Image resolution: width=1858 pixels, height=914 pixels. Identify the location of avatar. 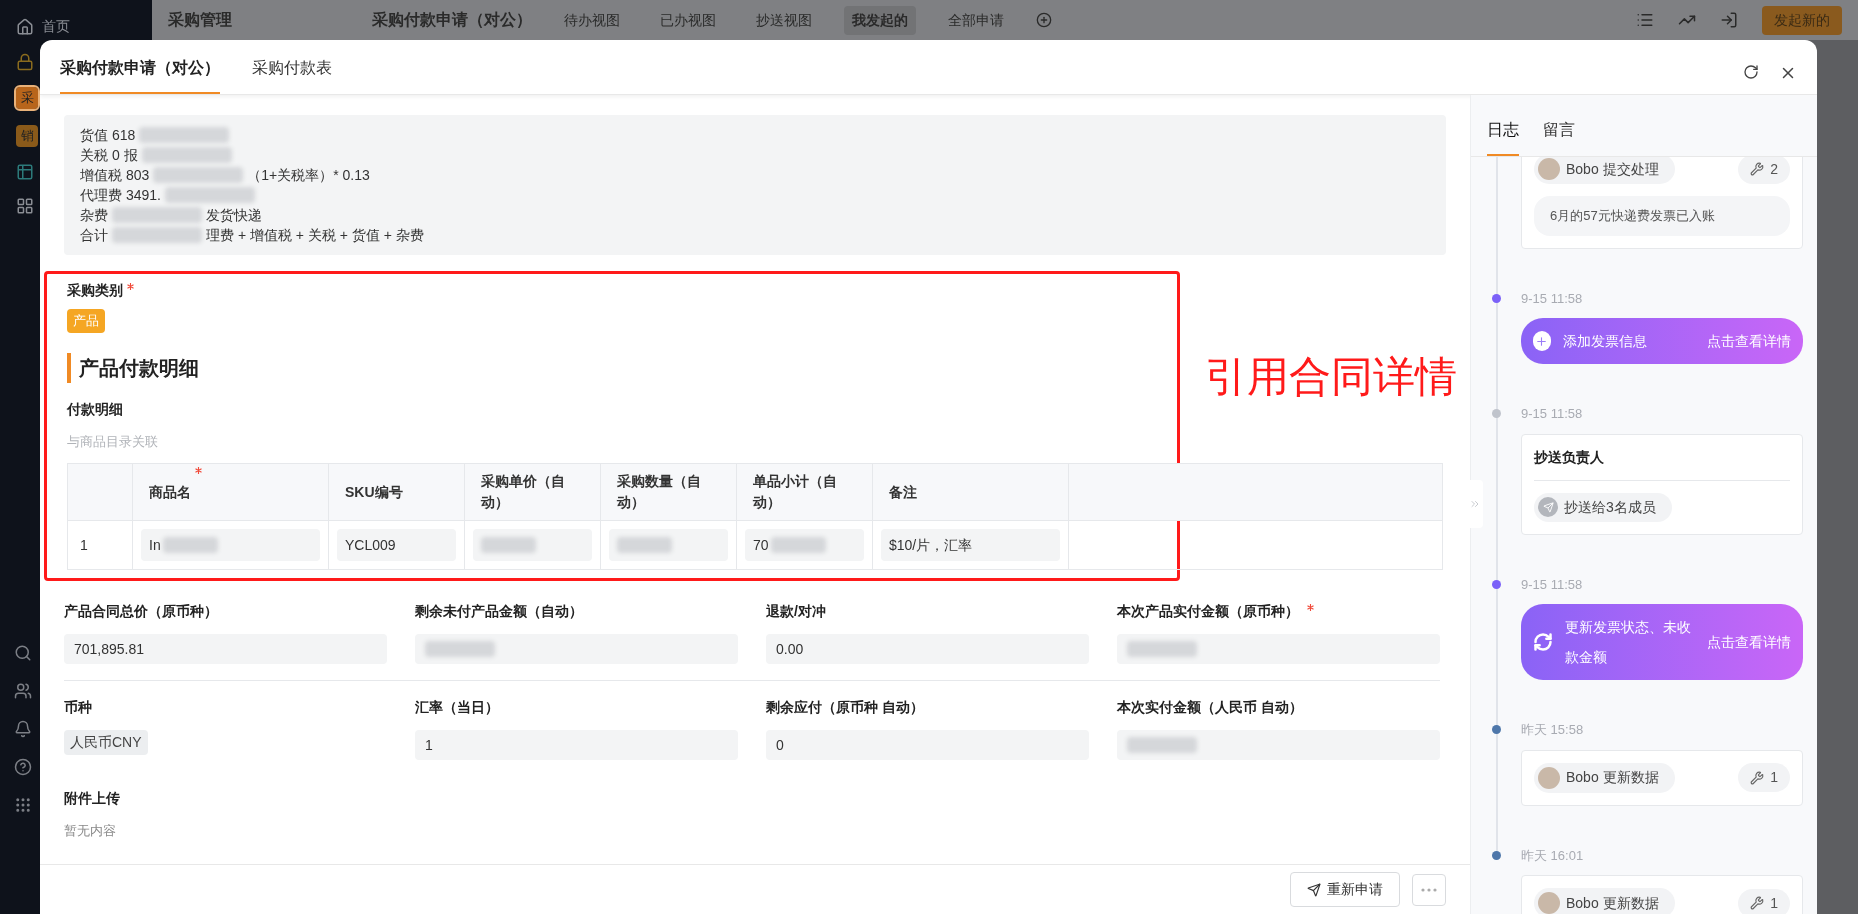
(1549, 903).